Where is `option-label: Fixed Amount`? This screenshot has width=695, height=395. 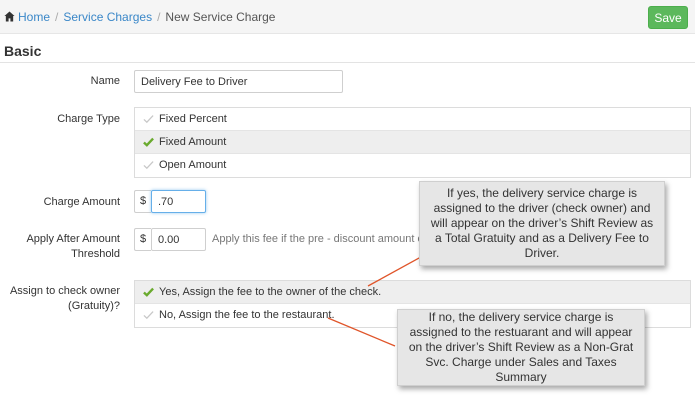 option-label: Fixed Amount is located at coordinates (193, 142).